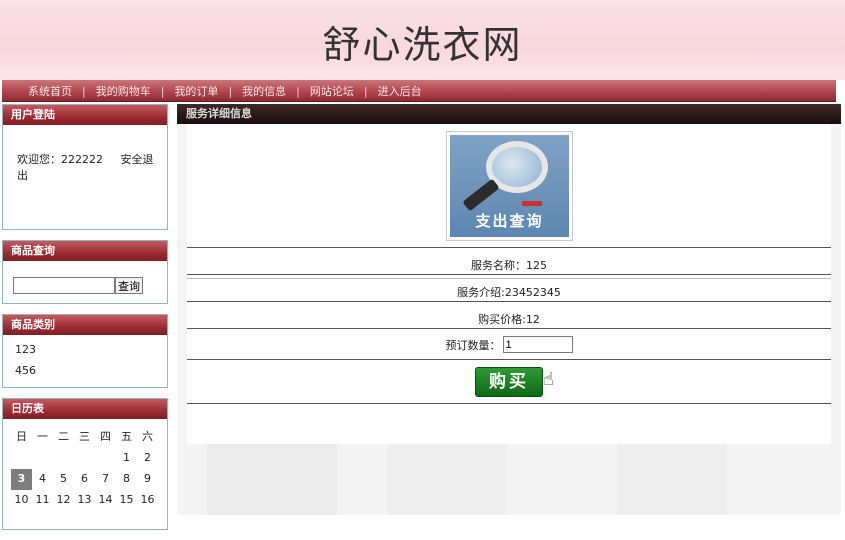  I want to click on calendar-day: 8, so click(126, 479).